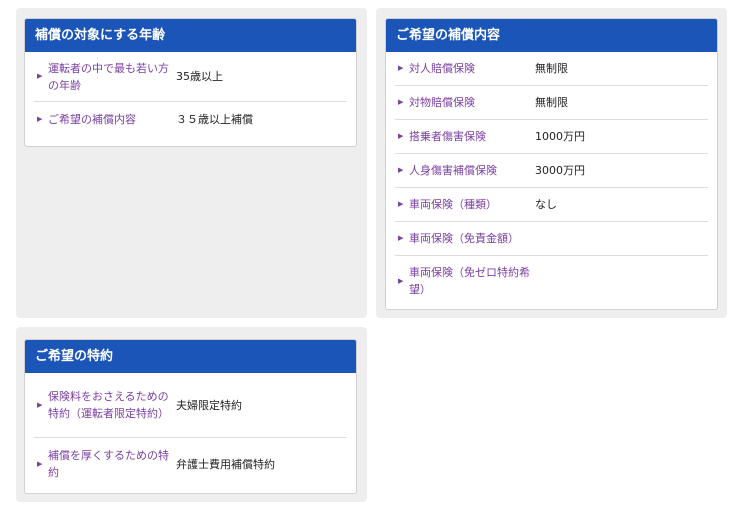  I want to click on row-label: ▶ 対人賠償保険, so click(465, 68).